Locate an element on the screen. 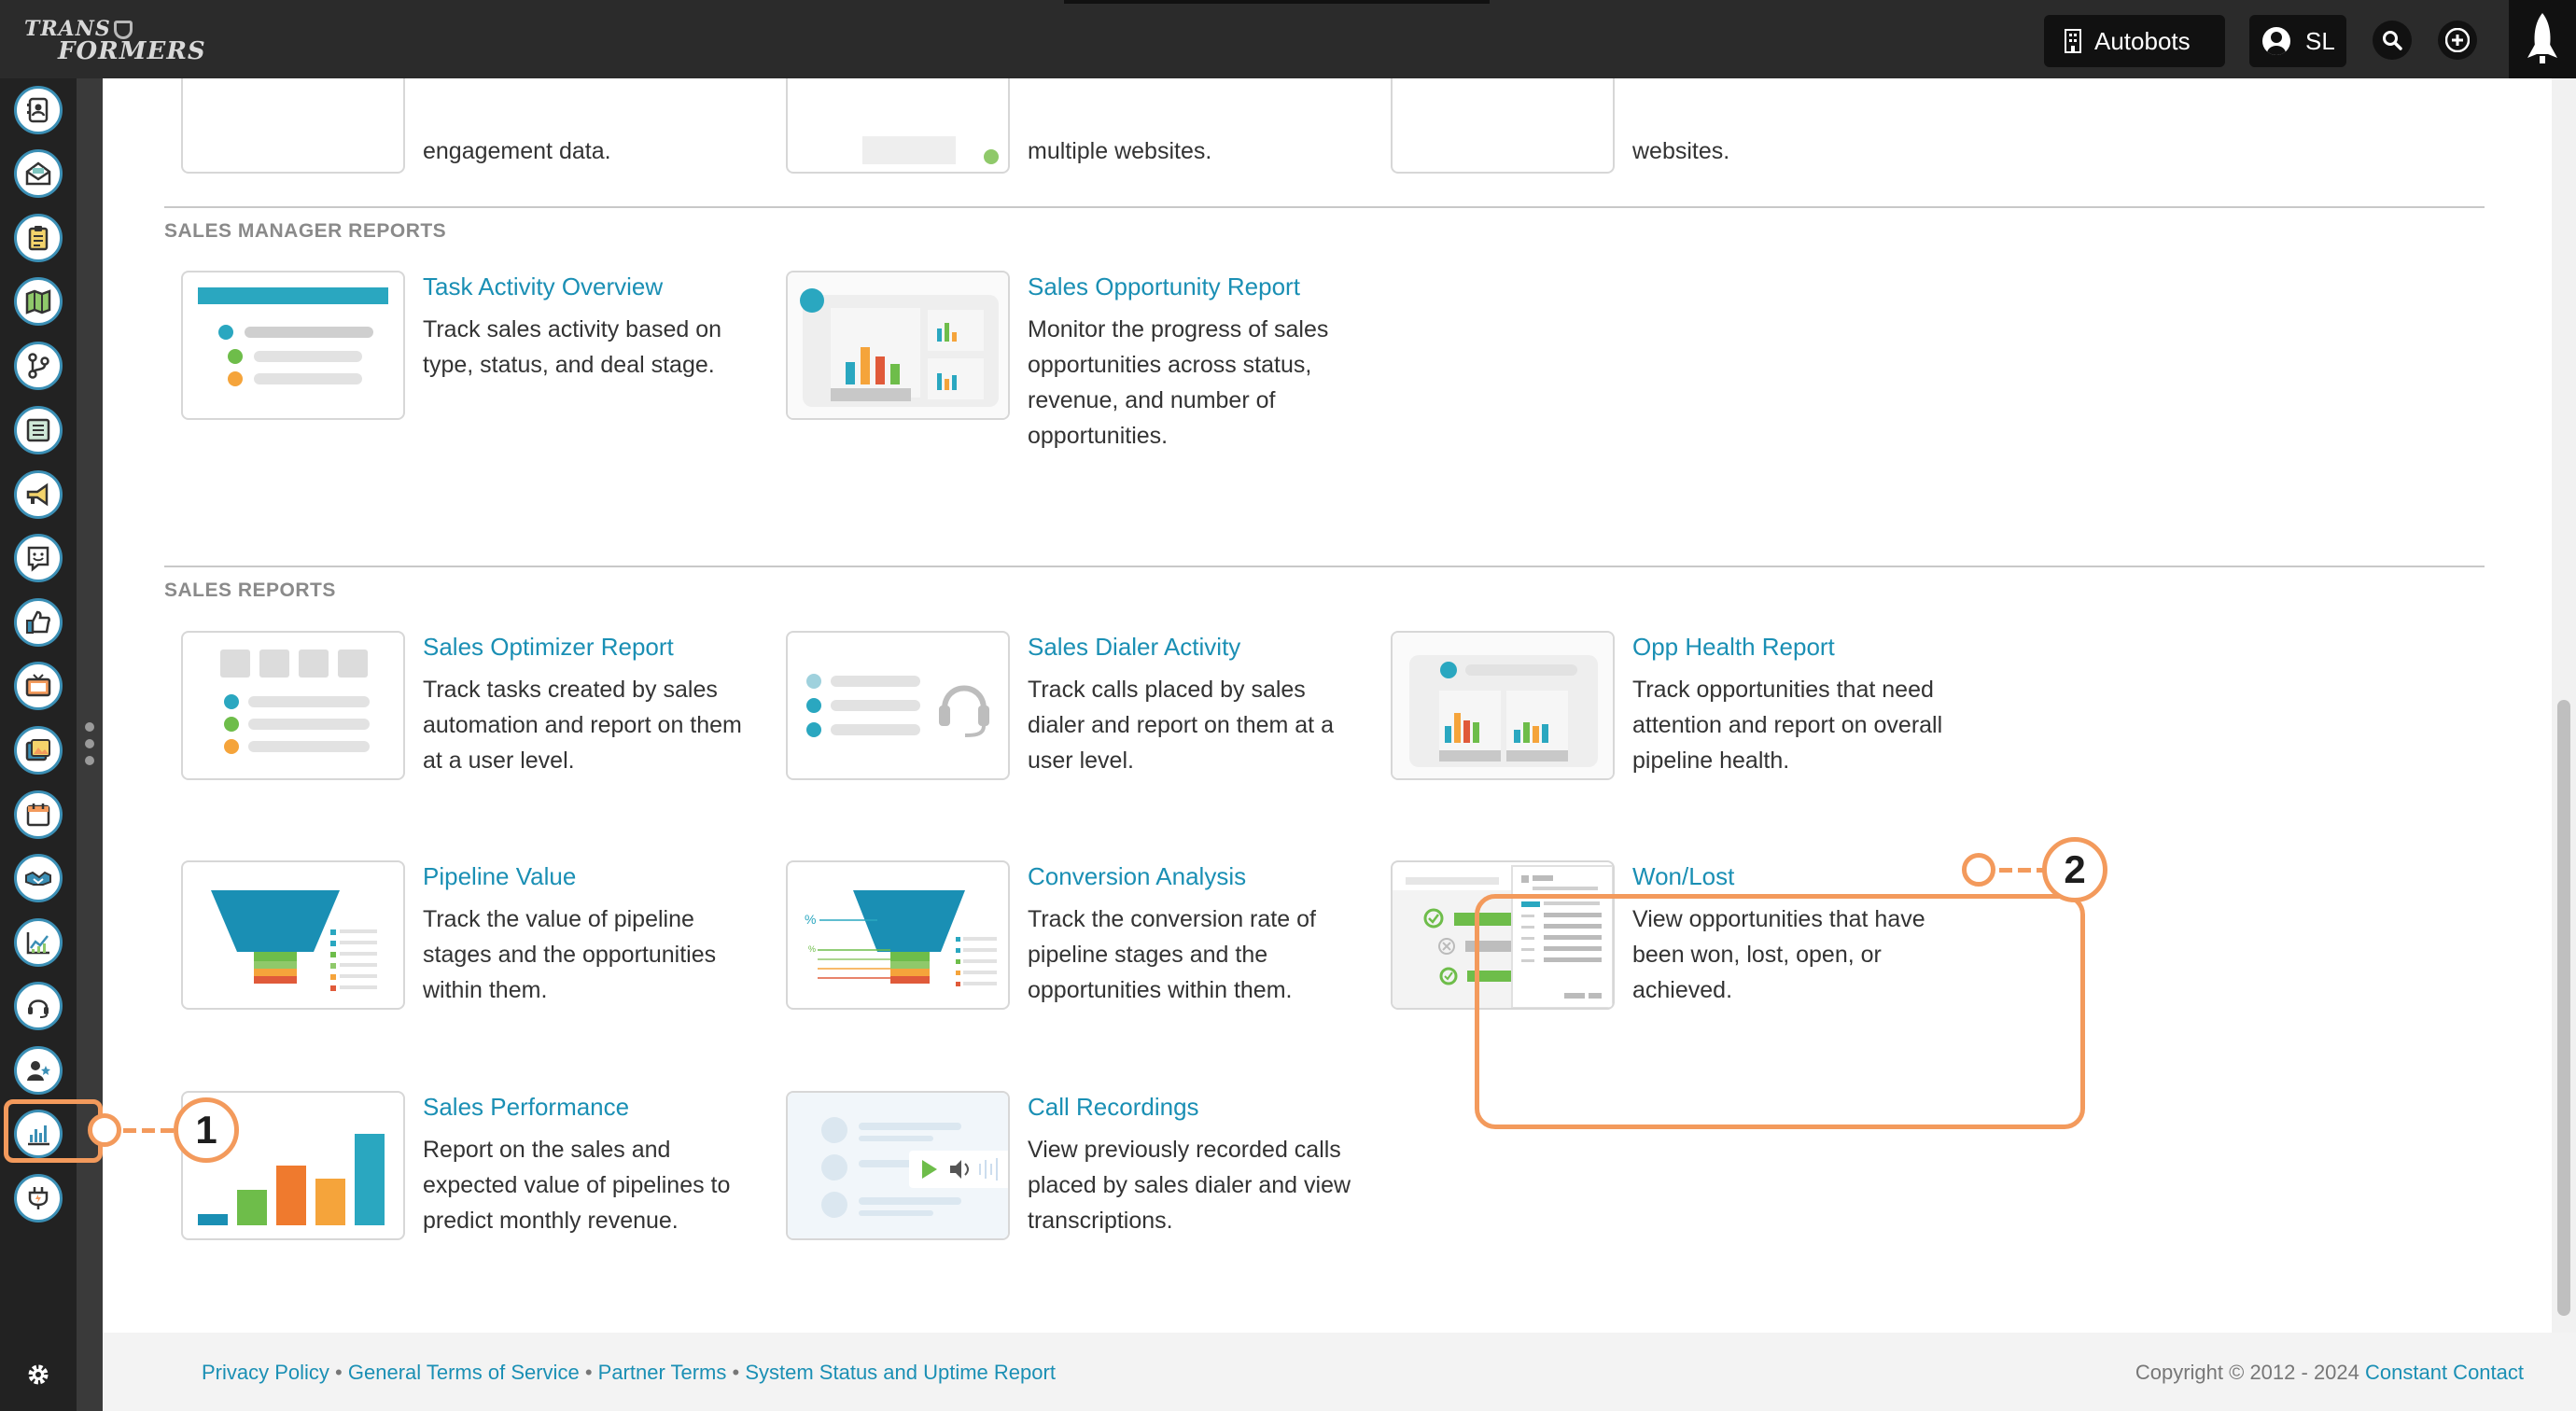 This screenshot has height=1411, width=2576. org-switcher-button: Autobots is located at coordinates (2134, 41).